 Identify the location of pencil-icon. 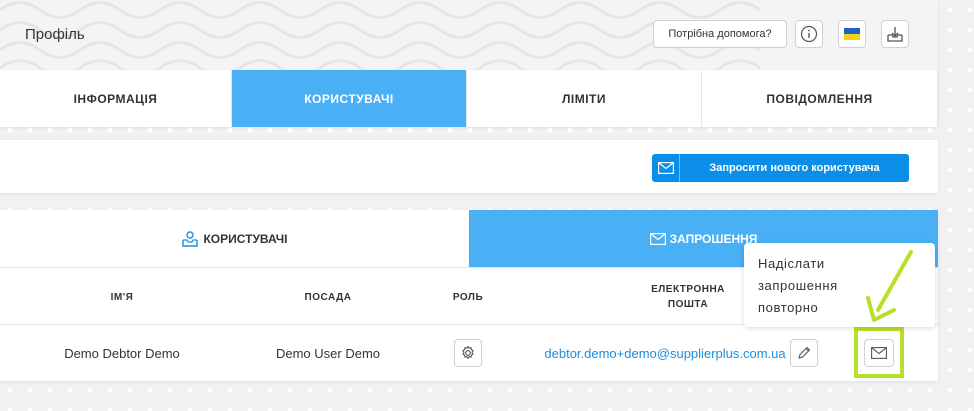
(804, 352).